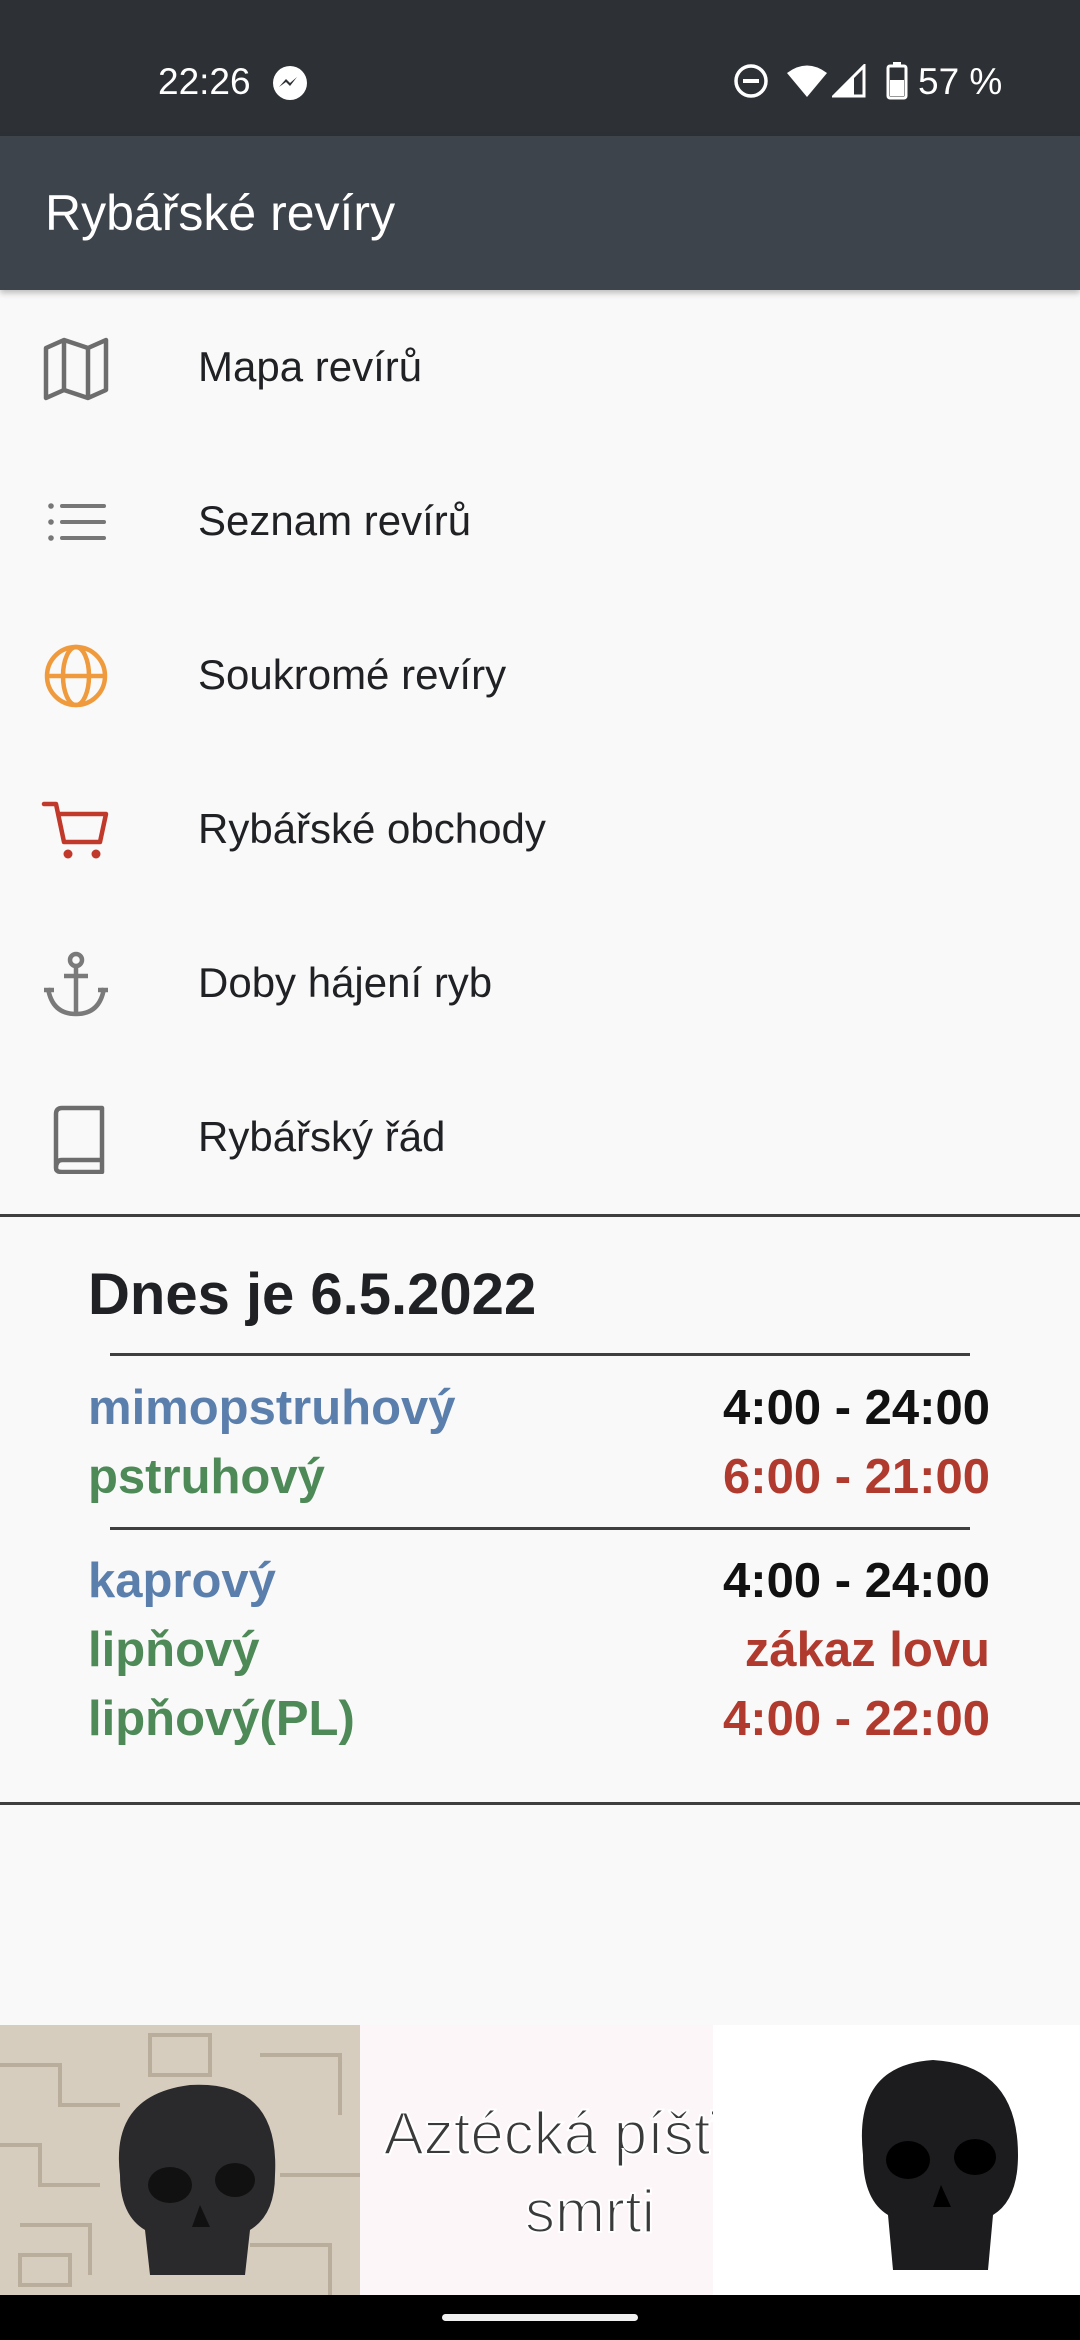 The height and width of the screenshot is (2340, 1080). What do you see at coordinates (310, 366) in the screenshot?
I see `menu-item-label: Mapa revírů` at bounding box center [310, 366].